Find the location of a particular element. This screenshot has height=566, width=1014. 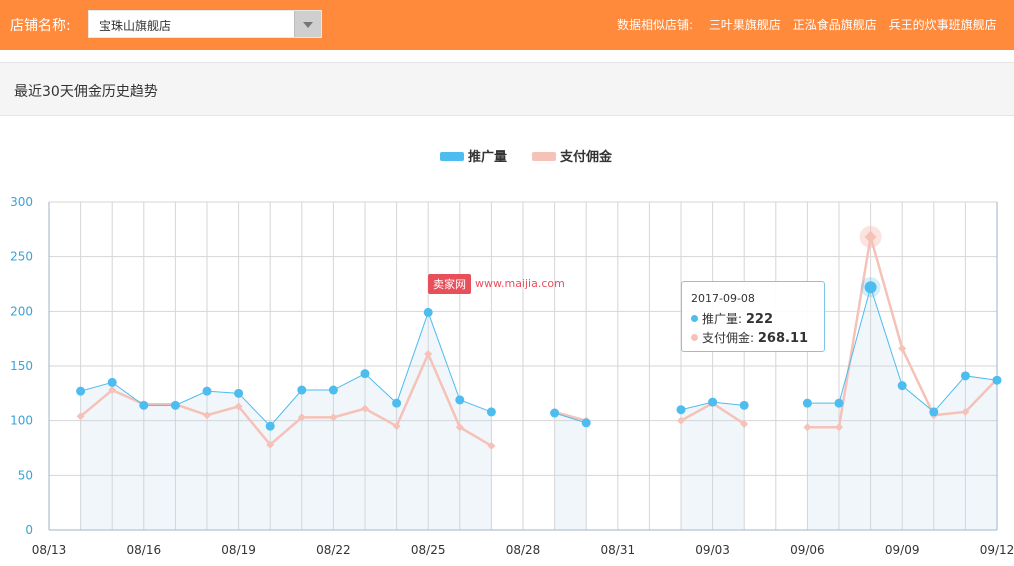

y-tick-label: 250 is located at coordinates (21, 257).